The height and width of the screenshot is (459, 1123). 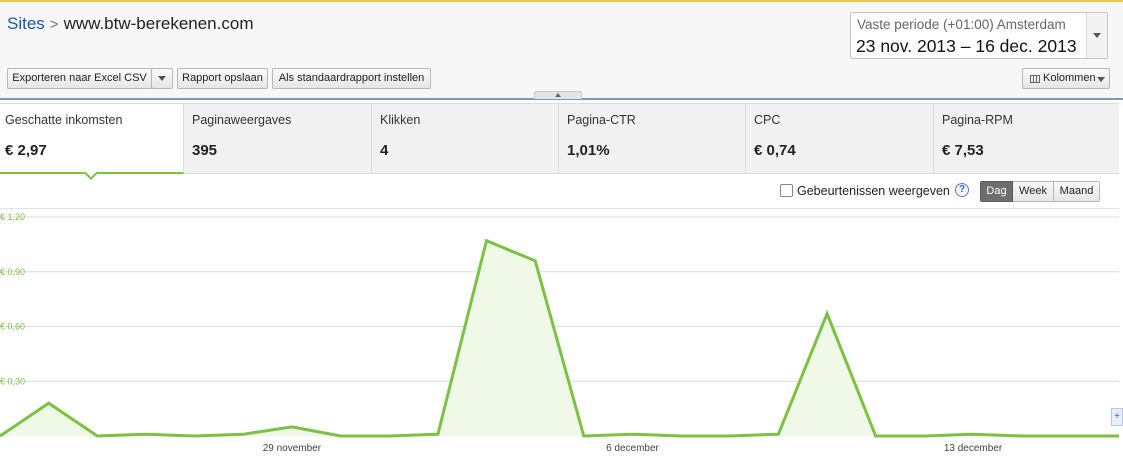 What do you see at coordinates (12, 381) in the screenshot?
I see `y-tick-label: € 0,30` at bounding box center [12, 381].